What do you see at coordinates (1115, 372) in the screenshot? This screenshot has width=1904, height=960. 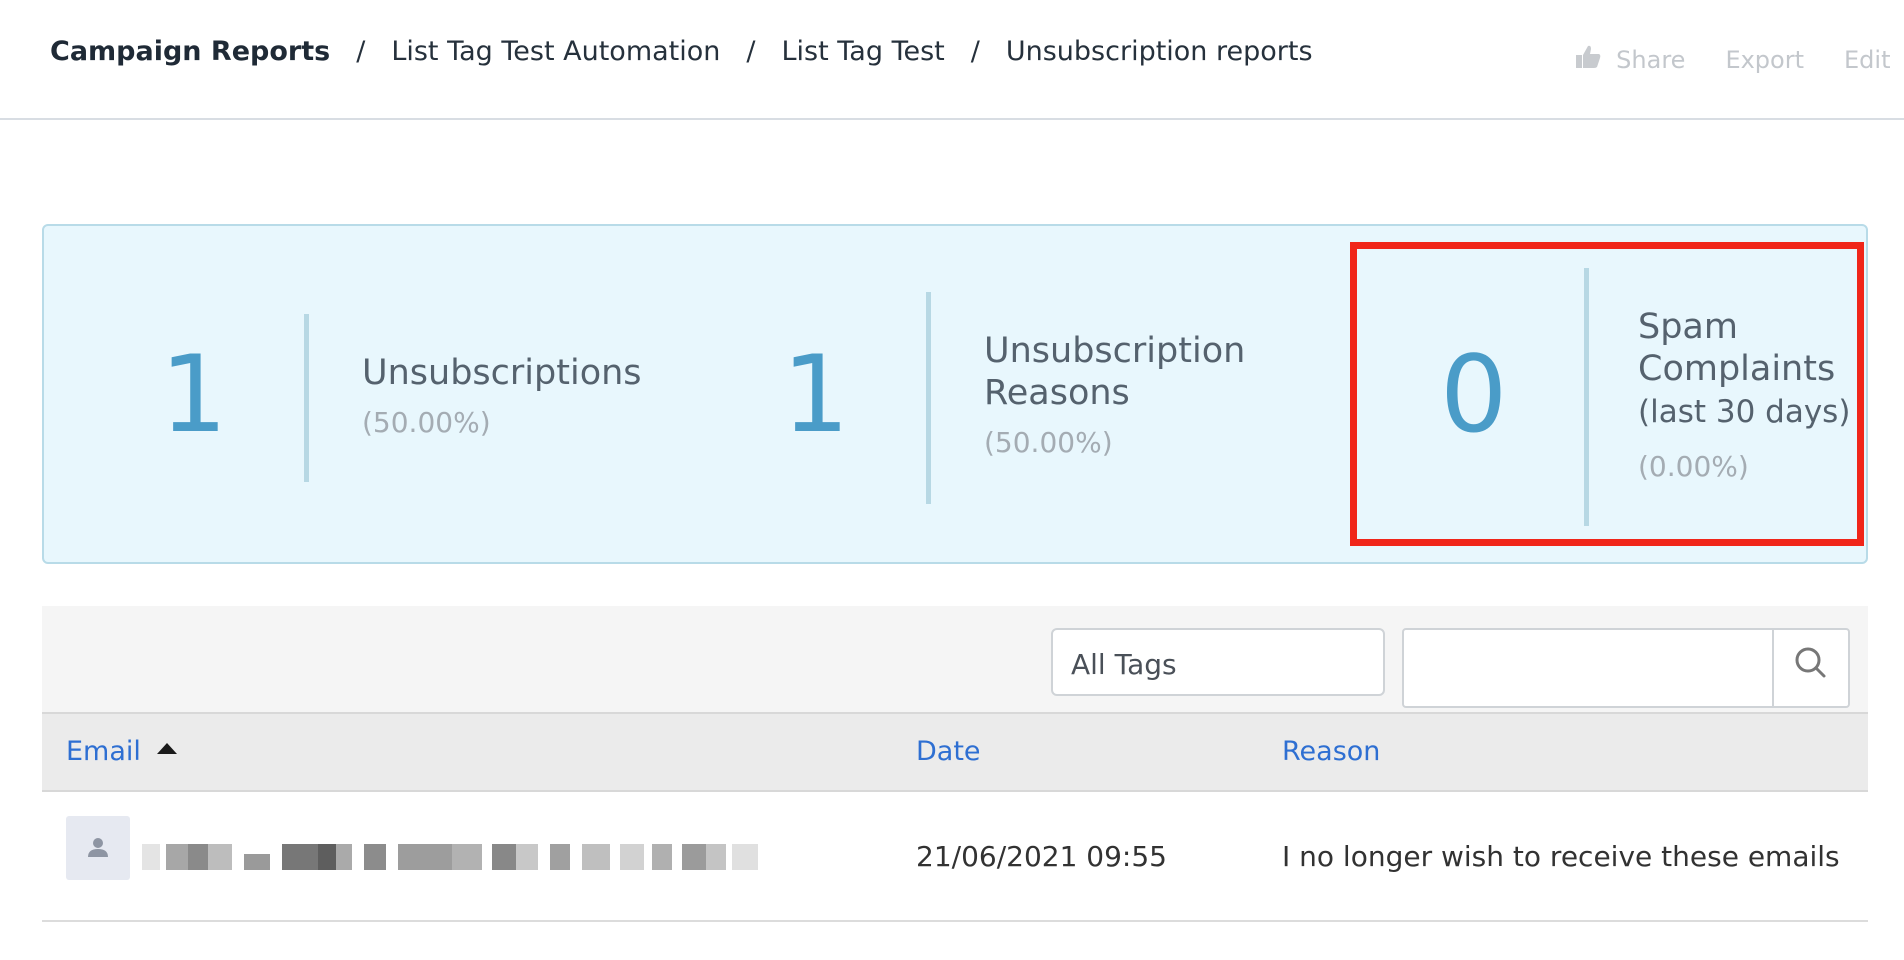 I see `stat-label: Unsubscription Reasons` at bounding box center [1115, 372].